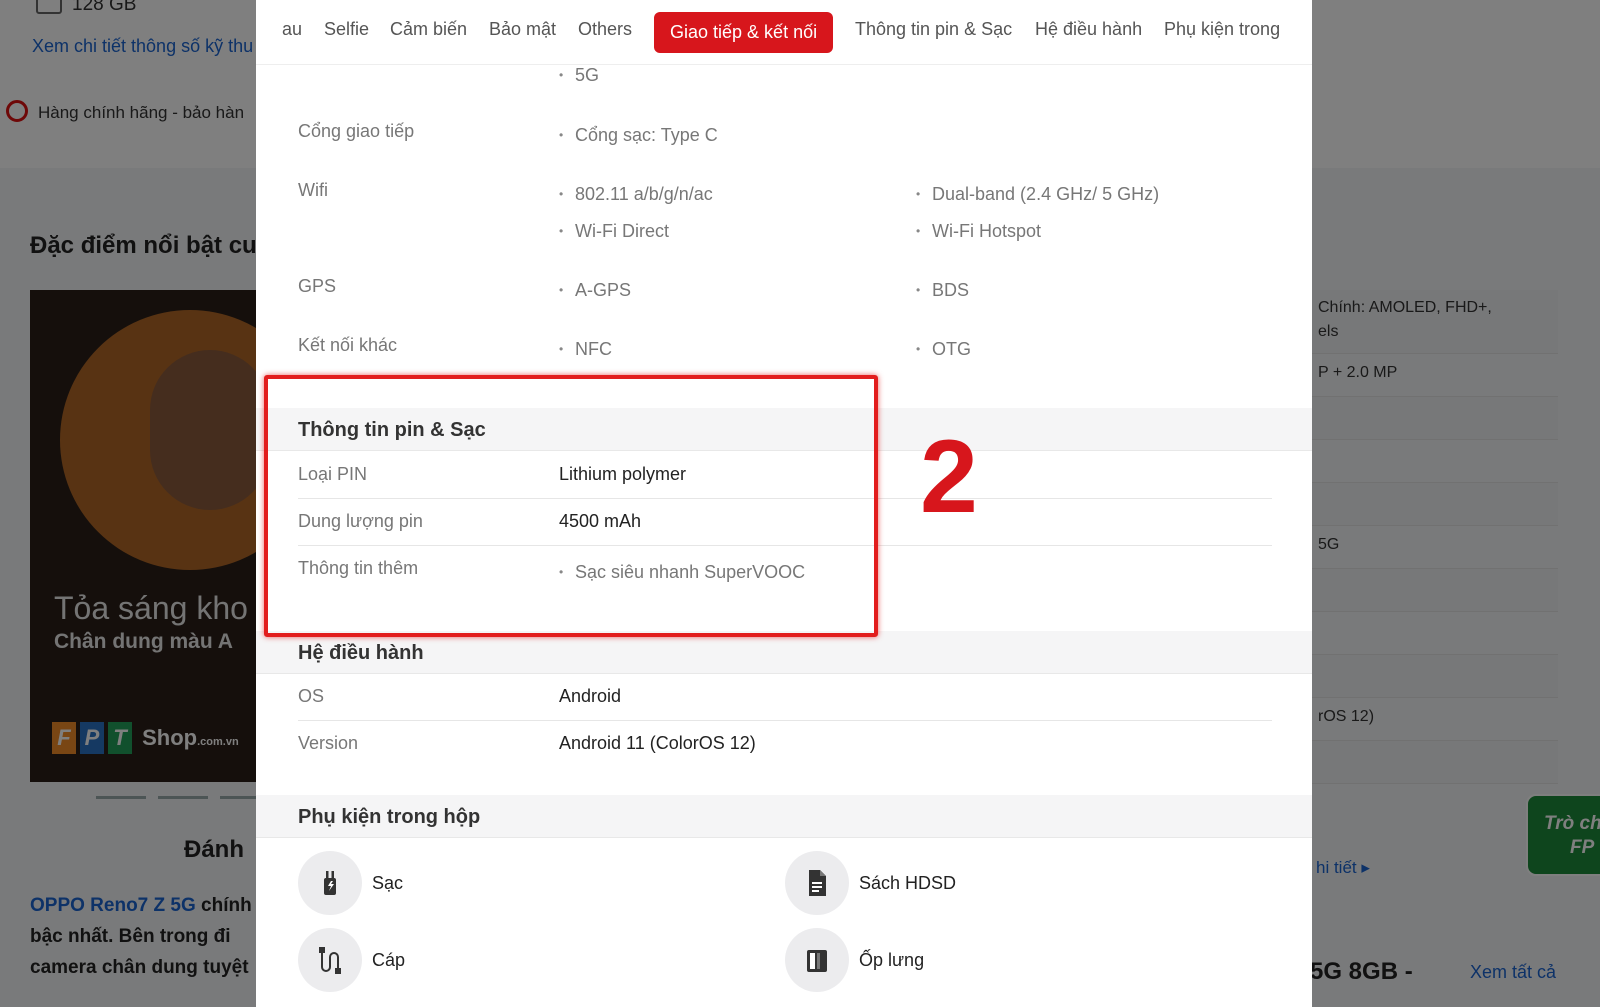 This screenshot has height=1007, width=1600. What do you see at coordinates (943, 349) in the screenshot?
I see `other-connectivity-value: OTG` at bounding box center [943, 349].